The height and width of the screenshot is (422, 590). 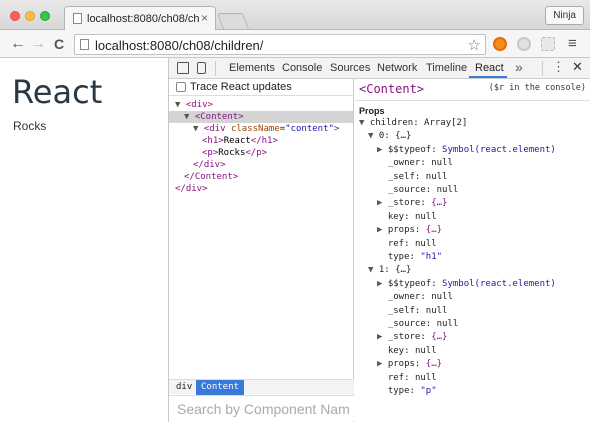 What do you see at coordinates (45, 16) in the screenshot?
I see `maximize-window-button` at bounding box center [45, 16].